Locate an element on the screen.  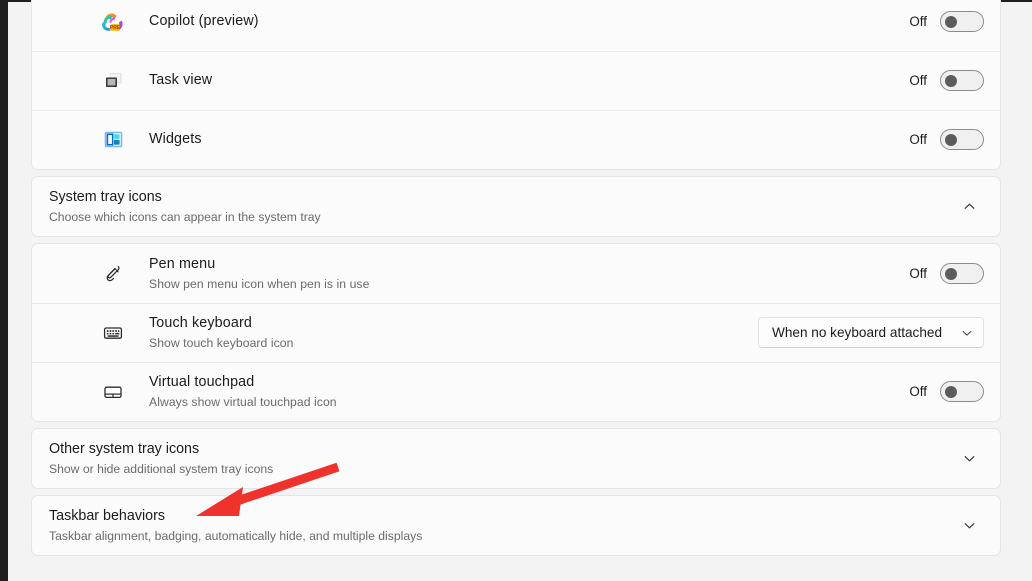
setting-row-widgets-text: Widgets is located at coordinates (529, 139).